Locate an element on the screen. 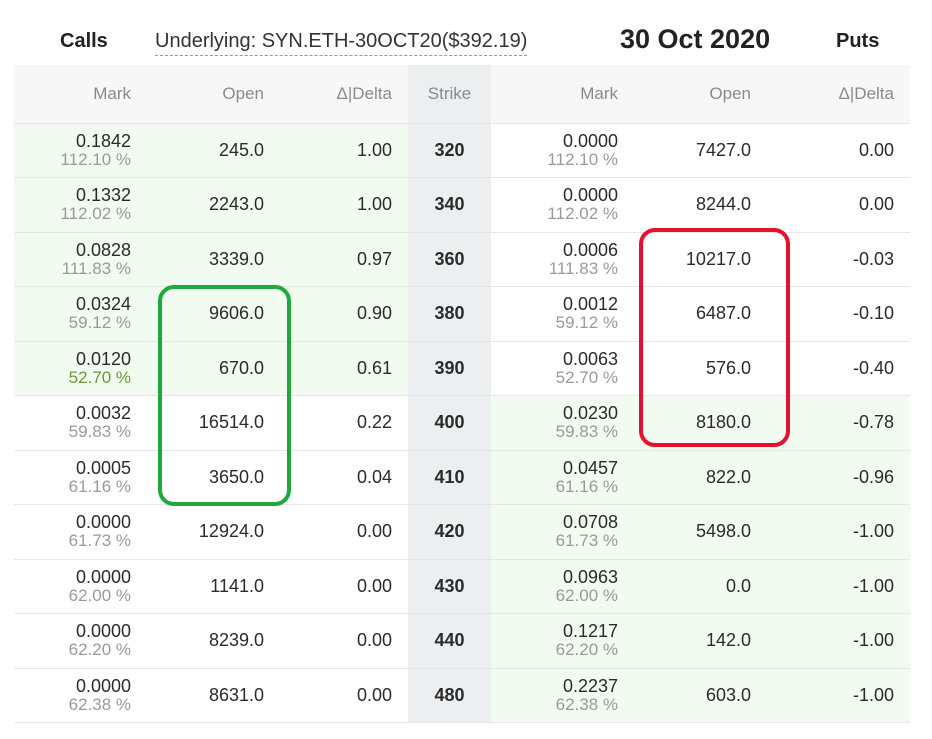 Image resolution: width=932 pixels, height=739 pixels. put-mark-cell: 0.0000 112.10 % is located at coordinates (562, 150).